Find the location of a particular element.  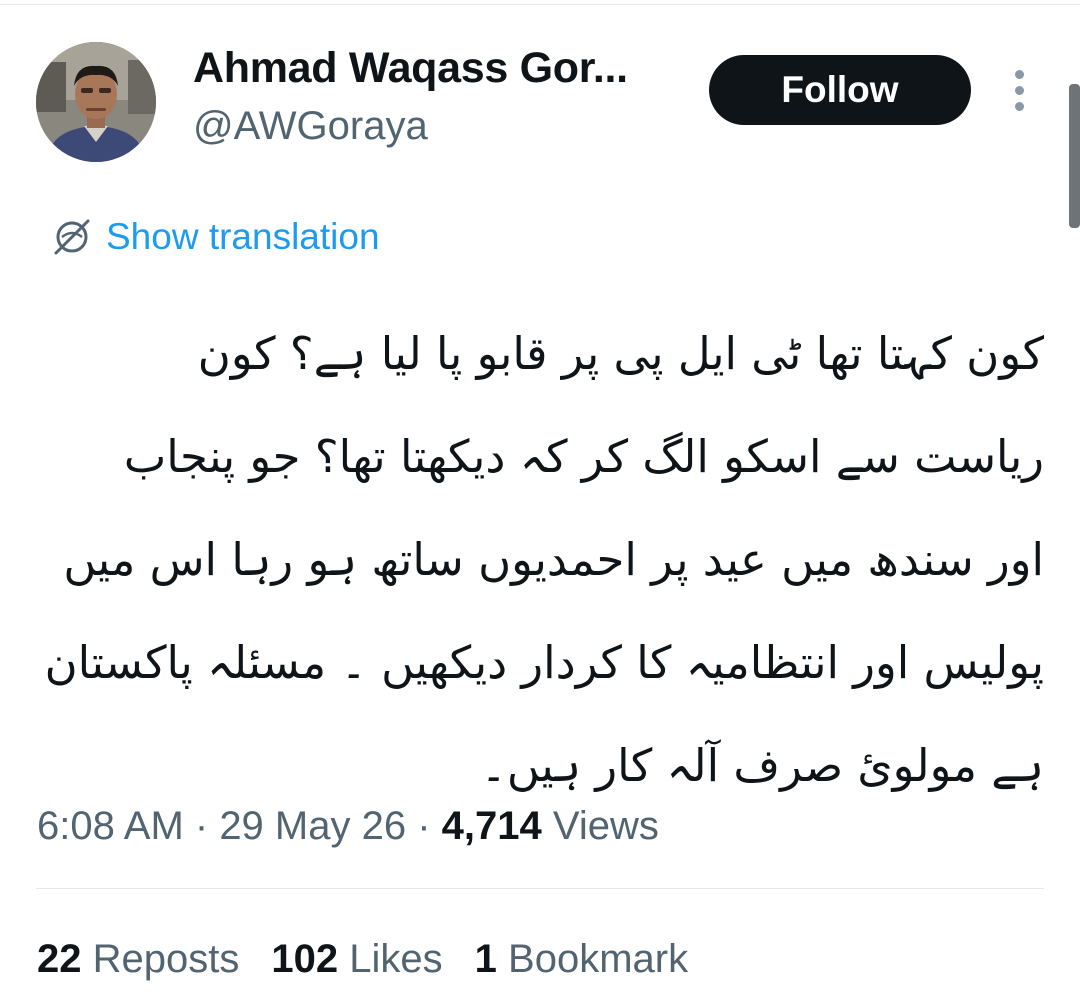

avatar is located at coordinates (96, 102).